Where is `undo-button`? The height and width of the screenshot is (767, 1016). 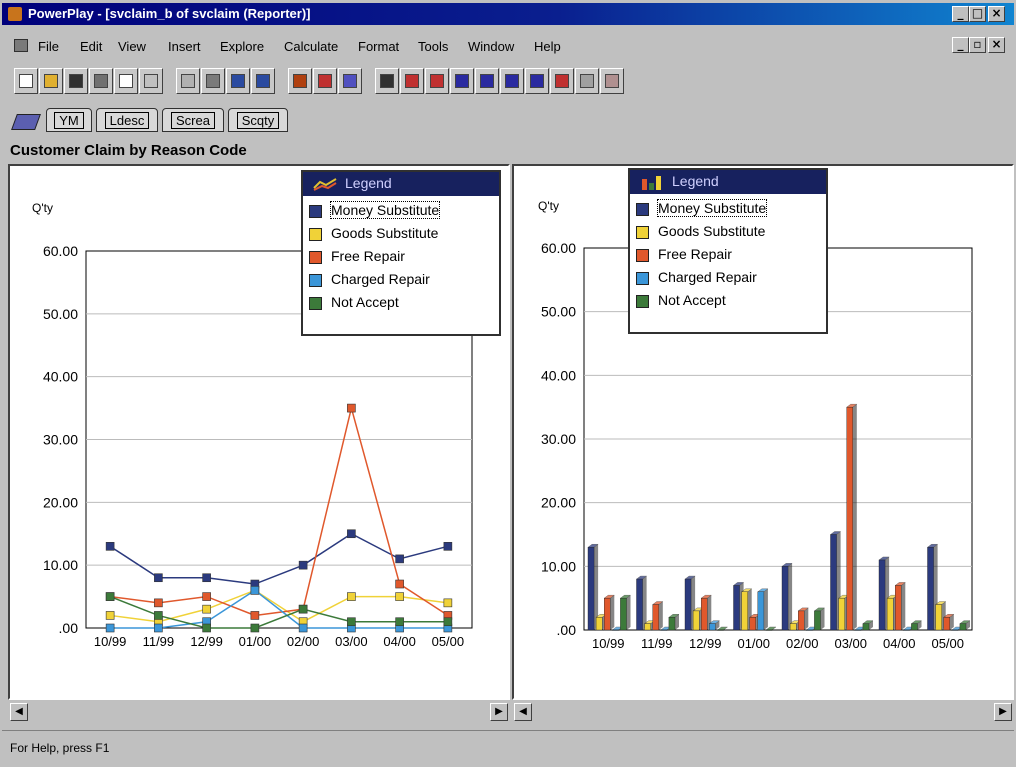 undo-button is located at coordinates (151, 81).